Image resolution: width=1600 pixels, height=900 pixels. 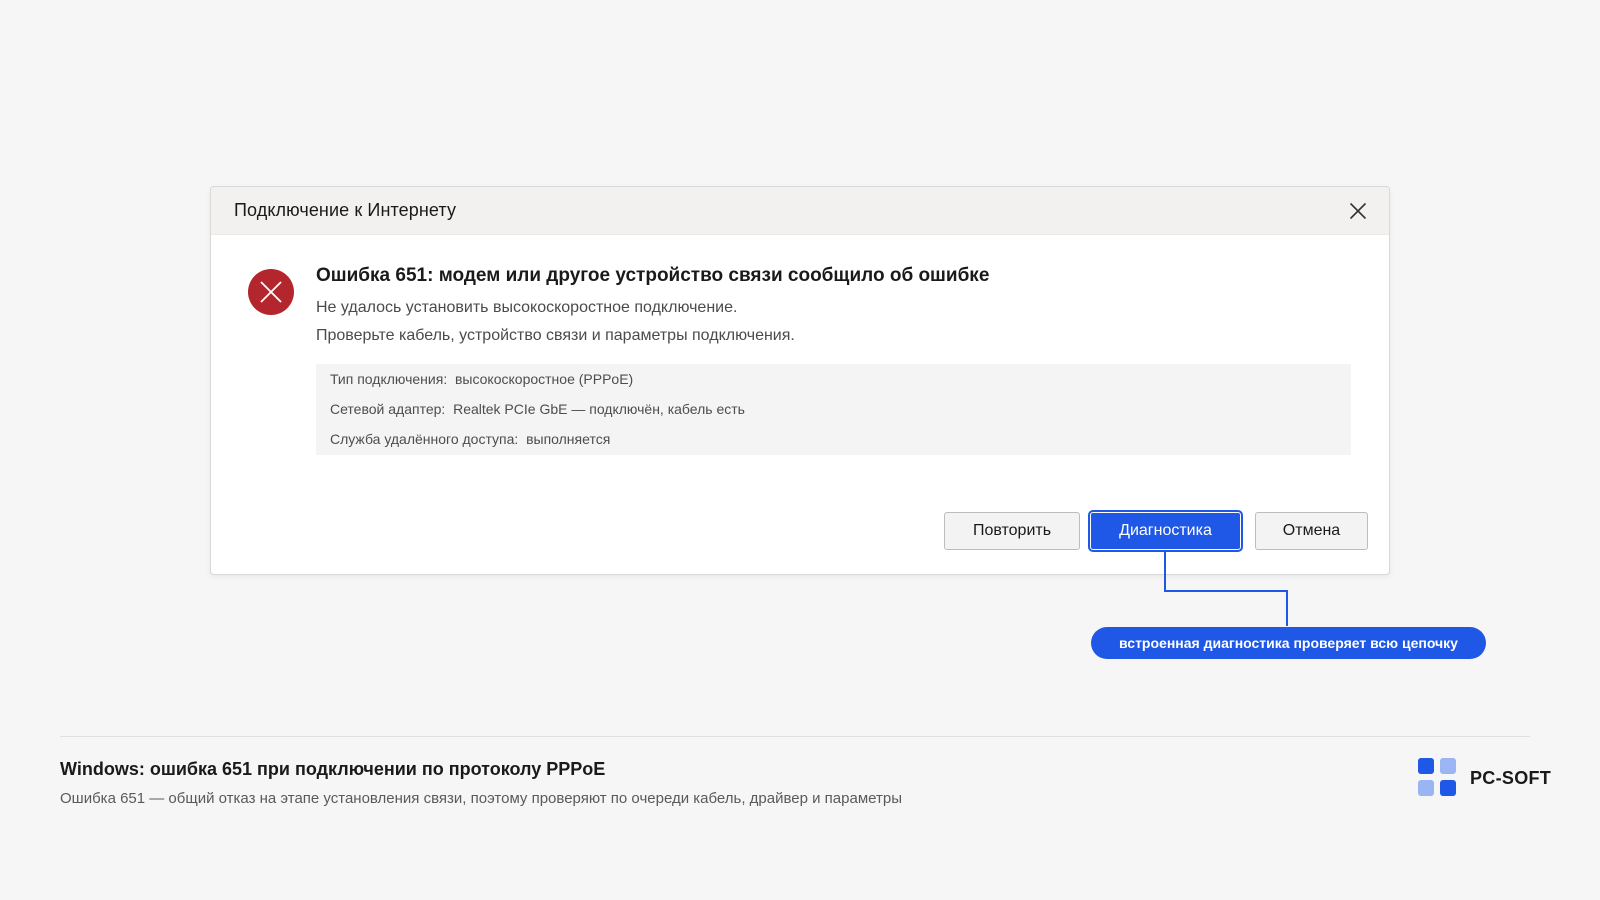 What do you see at coordinates (800, 211) in the screenshot?
I see `dialog-titlebar: Подключение к Интернету` at bounding box center [800, 211].